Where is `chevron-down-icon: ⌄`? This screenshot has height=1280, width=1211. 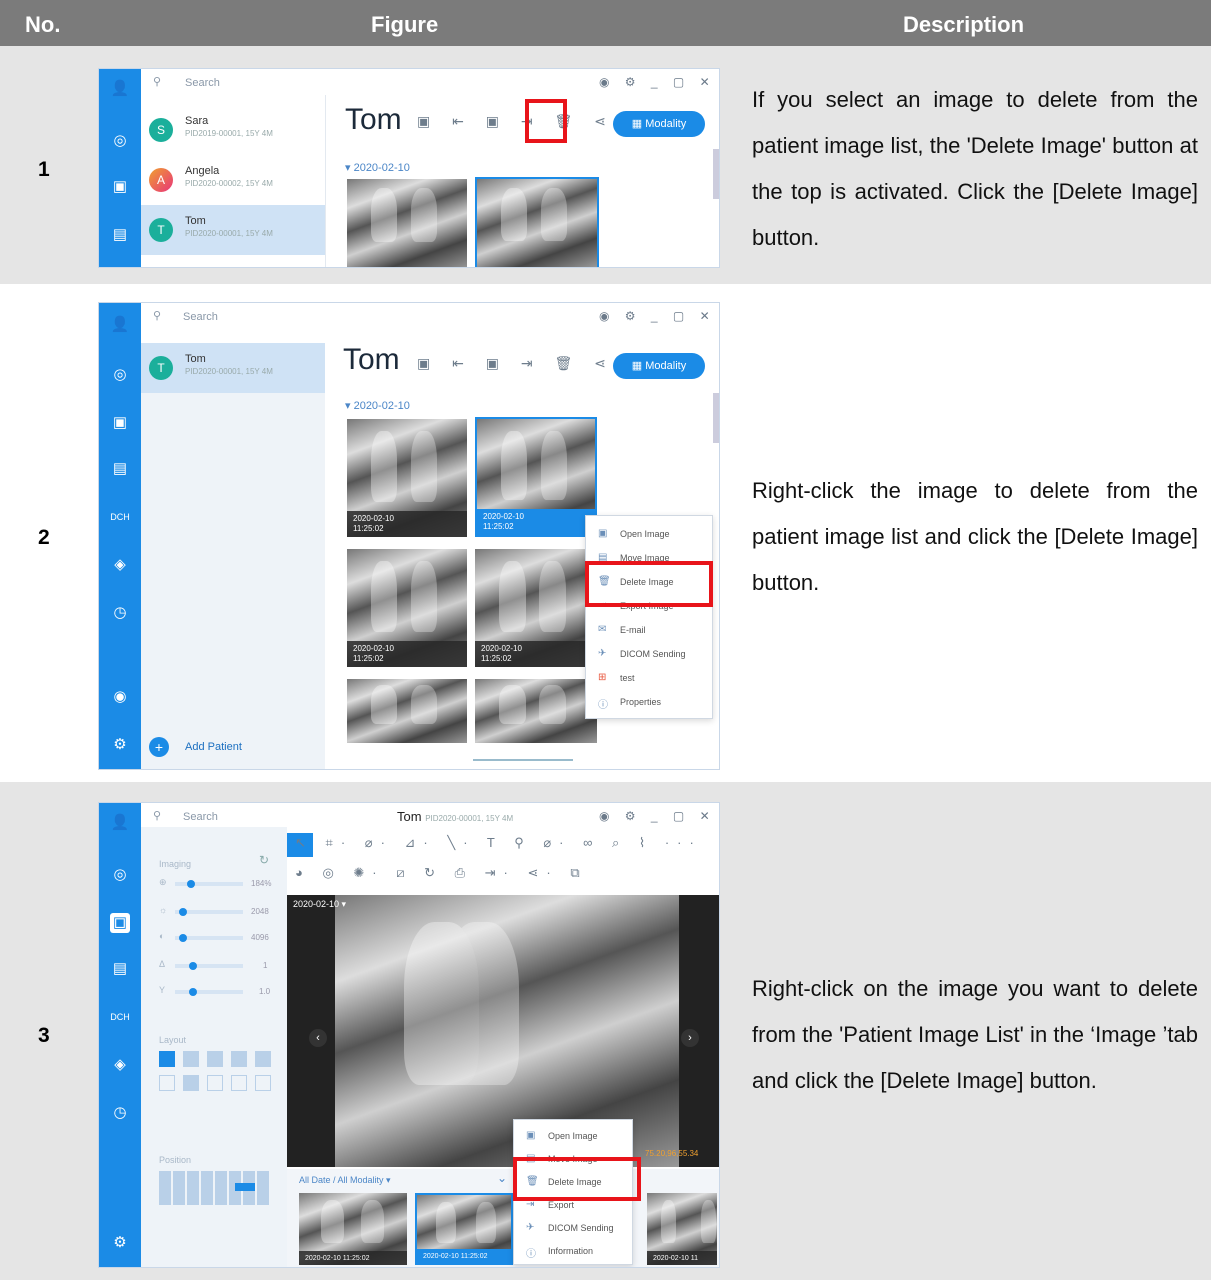
chevron-down-icon: ⌄ is located at coordinates (502, 1178).